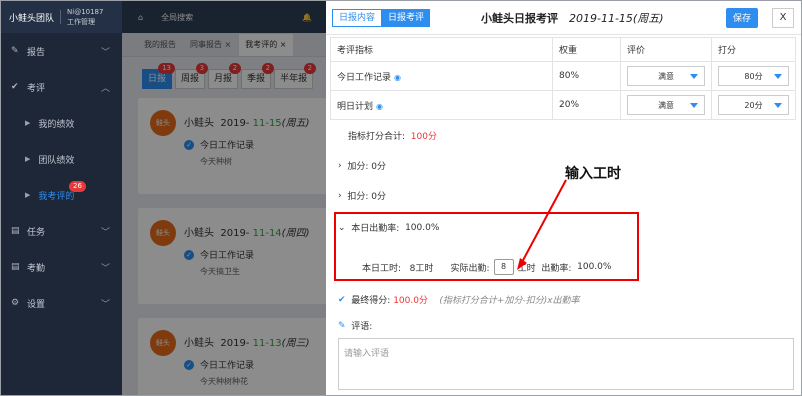  I want to click on column-header: 评价, so click(666, 49).